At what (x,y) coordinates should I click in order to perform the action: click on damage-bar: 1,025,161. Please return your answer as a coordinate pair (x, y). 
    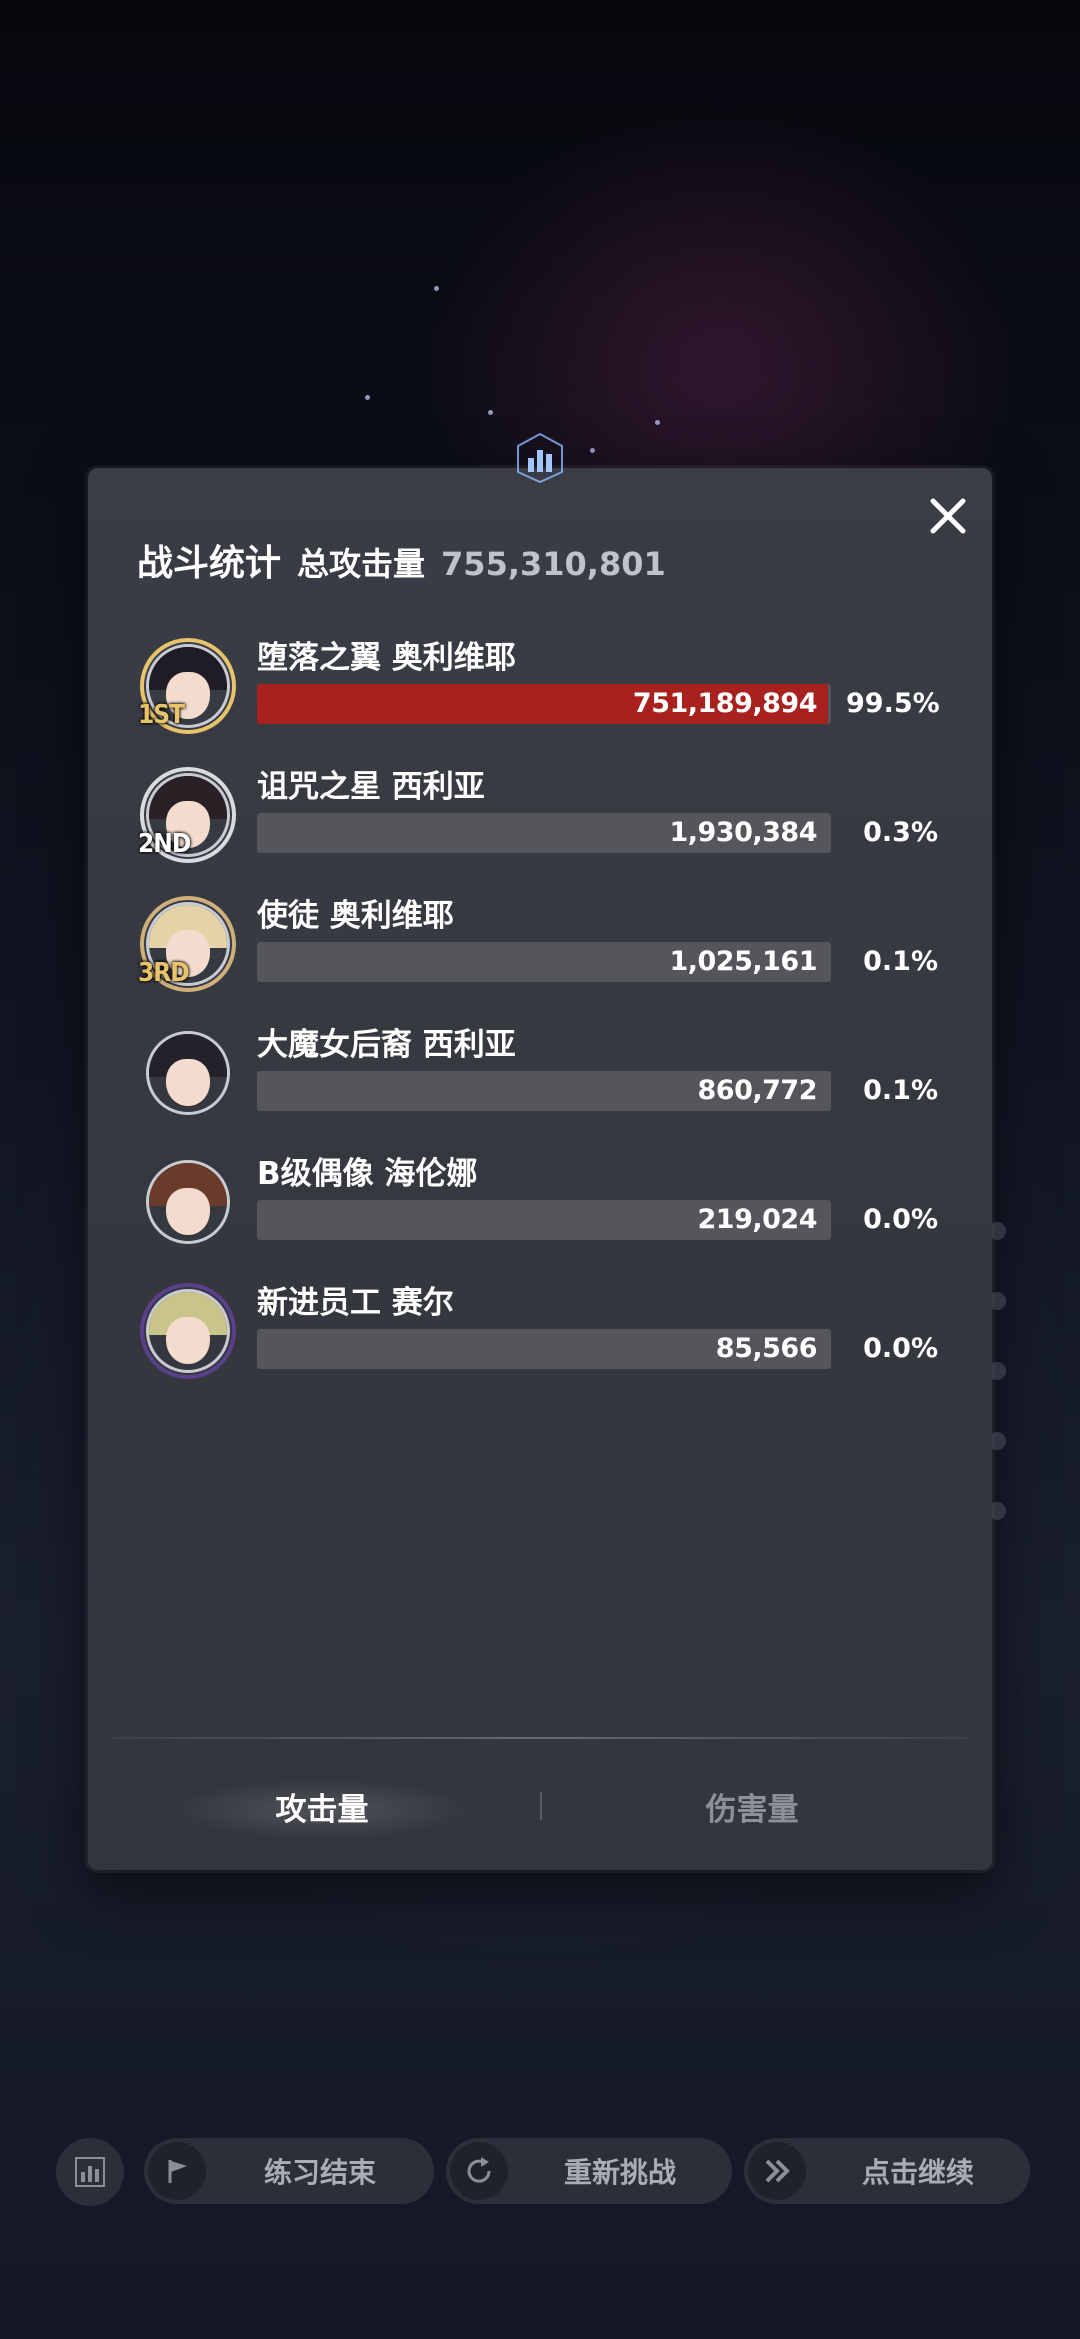
    Looking at the image, I should click on (544, 962).